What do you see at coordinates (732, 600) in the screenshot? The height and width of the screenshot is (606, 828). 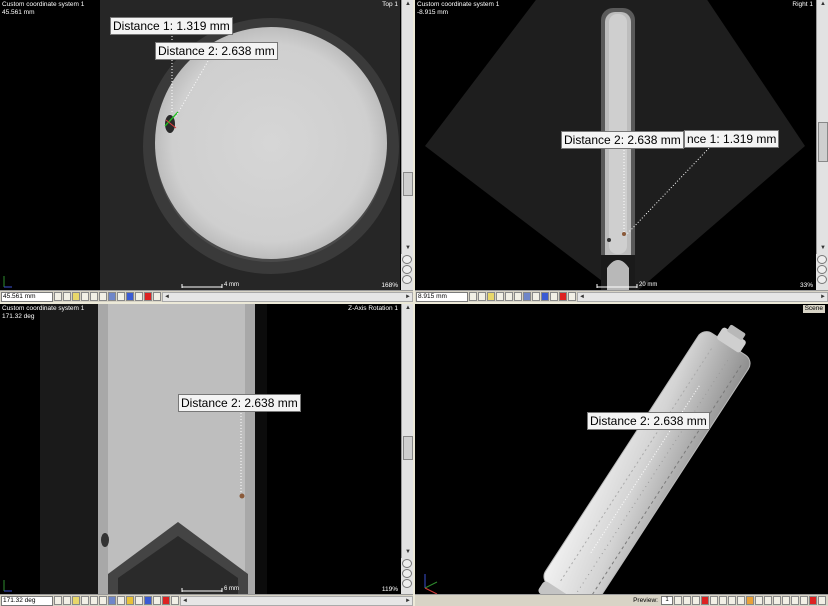 I see `box-icon` at bounding box center [732, 600].